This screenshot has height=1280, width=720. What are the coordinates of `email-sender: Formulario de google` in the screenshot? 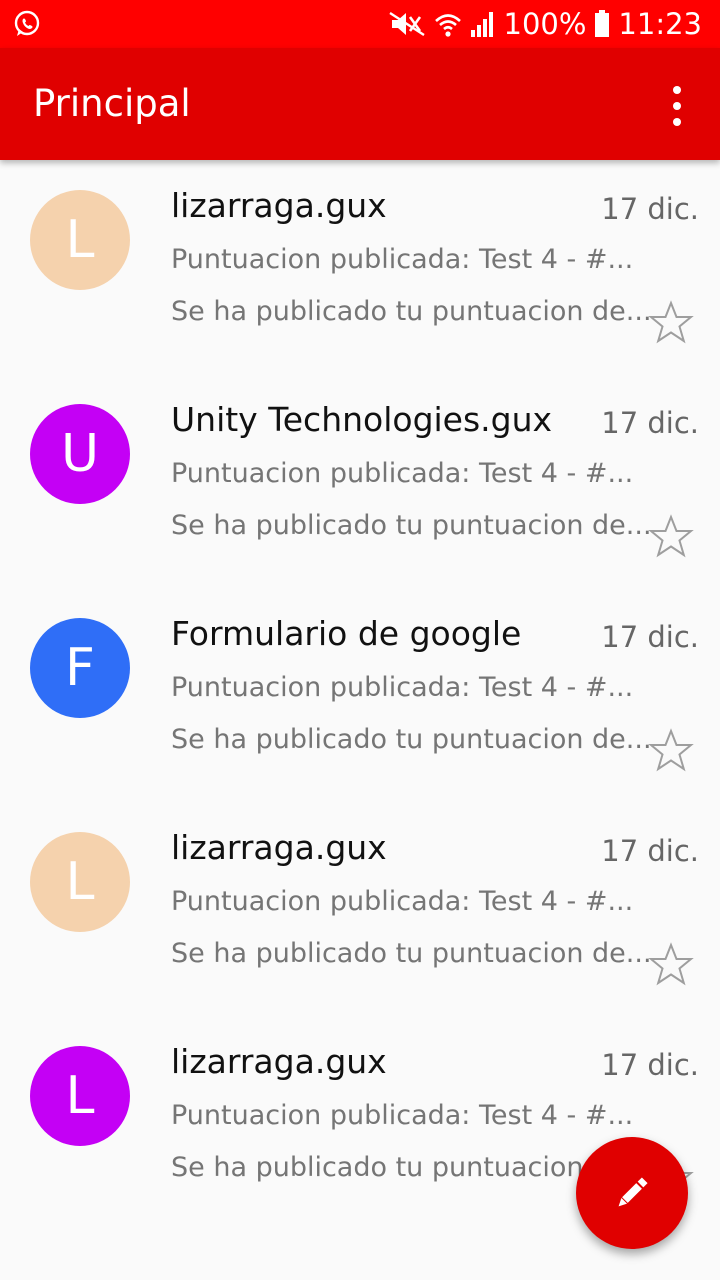 It's located at (346, 633).